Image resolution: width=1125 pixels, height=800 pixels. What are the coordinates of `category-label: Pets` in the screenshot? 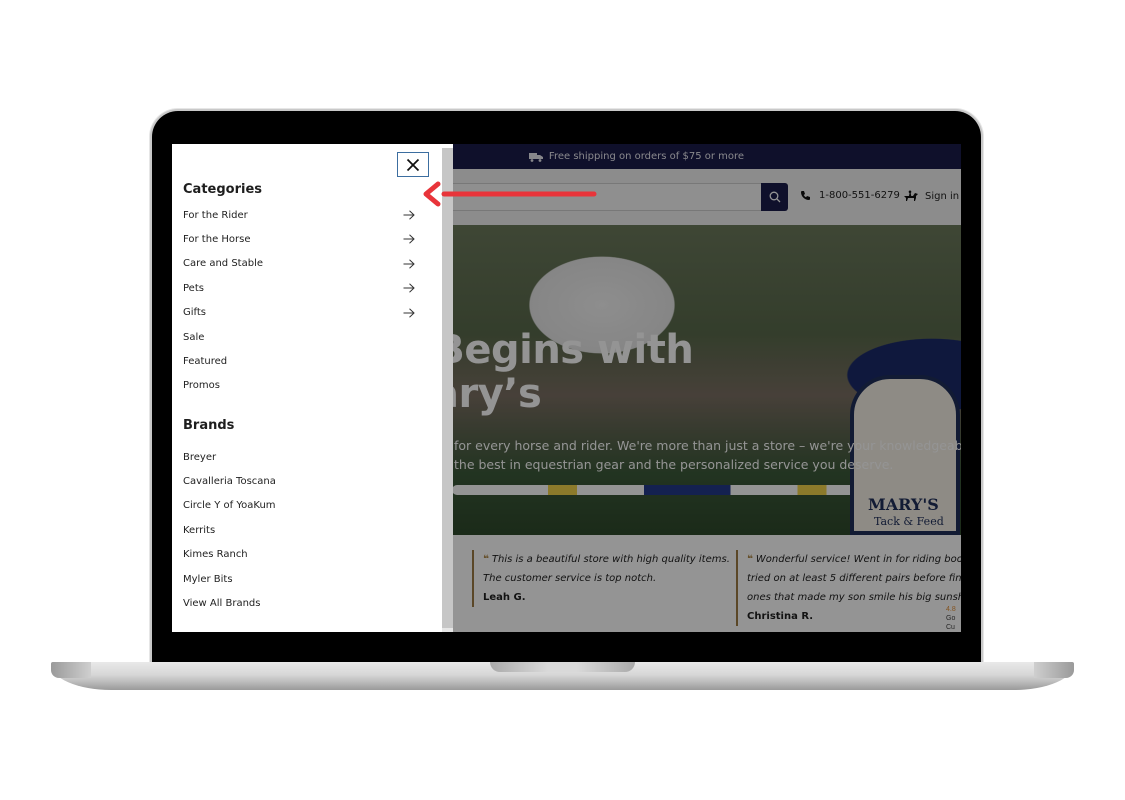 It's located at (193, 288).